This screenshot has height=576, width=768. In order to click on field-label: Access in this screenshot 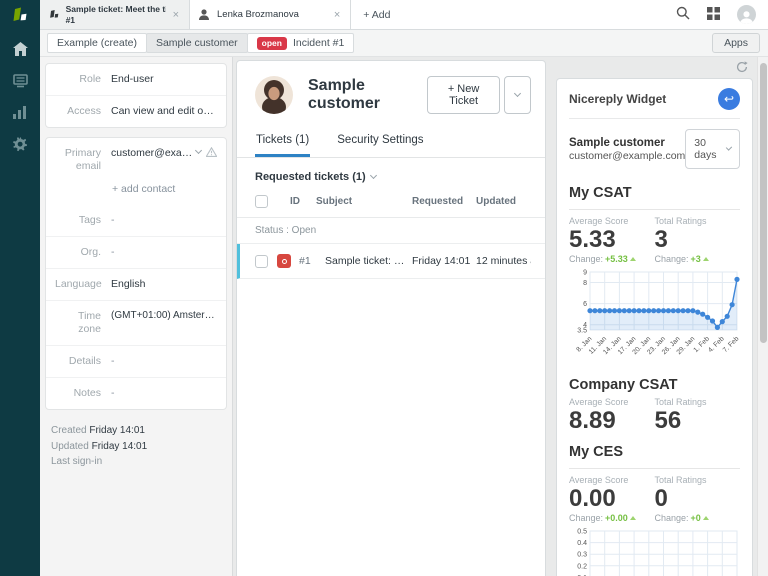, I will do `click(84, 111)`.